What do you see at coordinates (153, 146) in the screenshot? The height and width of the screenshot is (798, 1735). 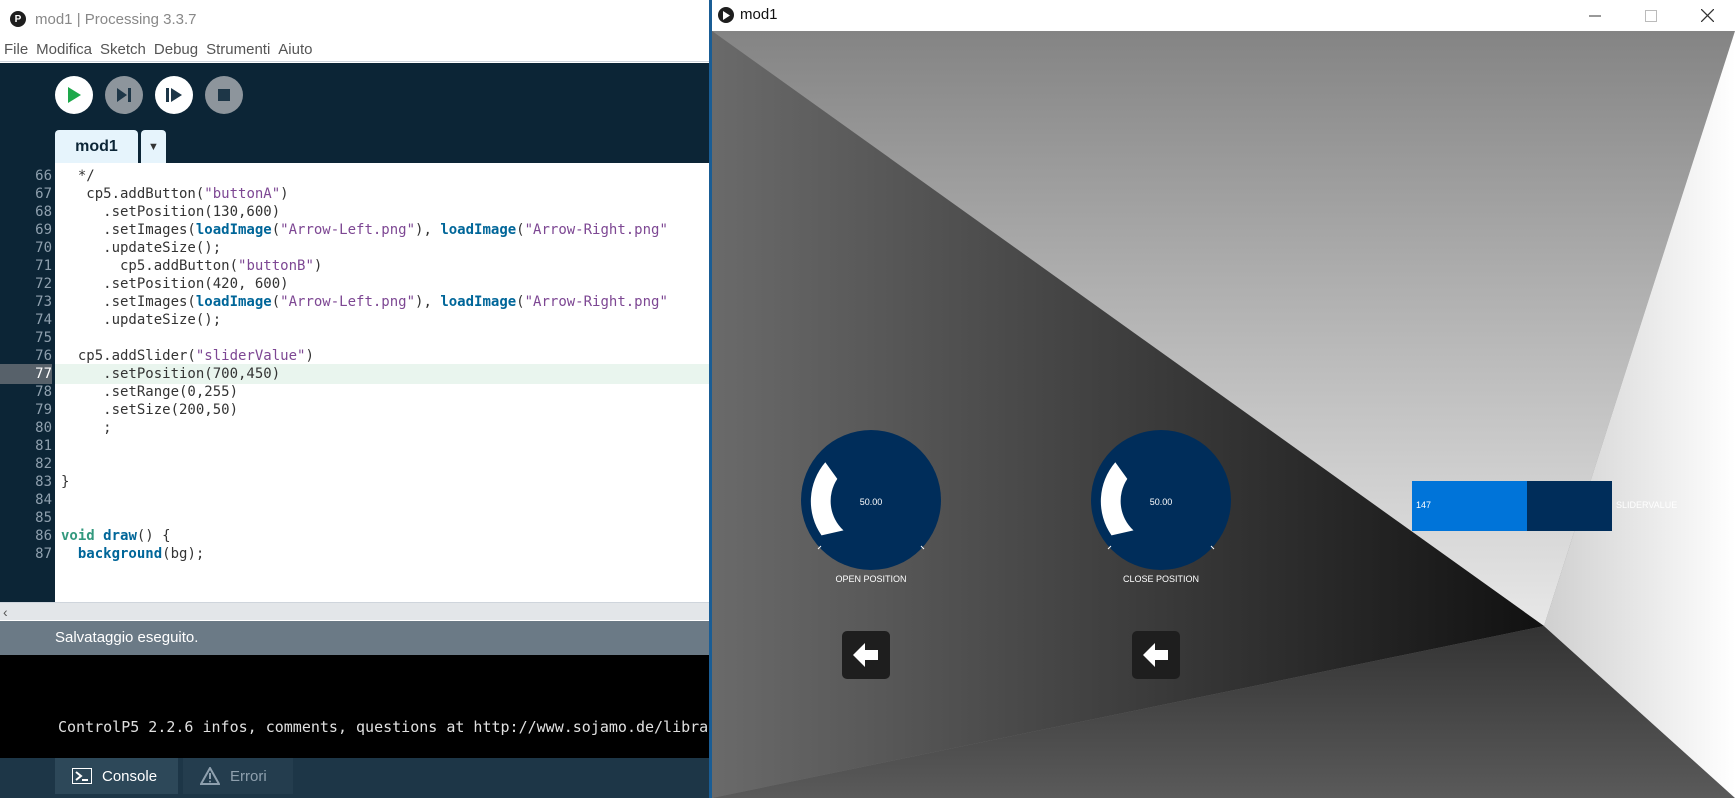 I see `tab-menu-chevron-down-icon: ▼` at bounding box center [153, 146].